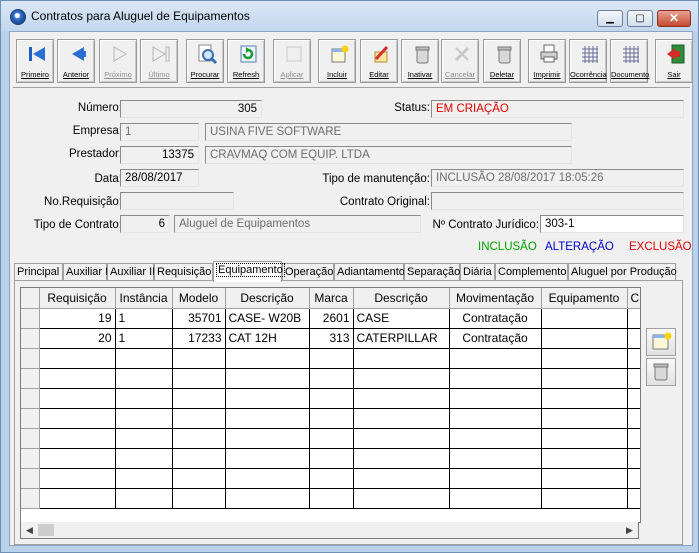  What do you see at coordinates (159, 155) in the screenshot?
I see `prestador-code-field: 13375` at bounding box center [159, 155].